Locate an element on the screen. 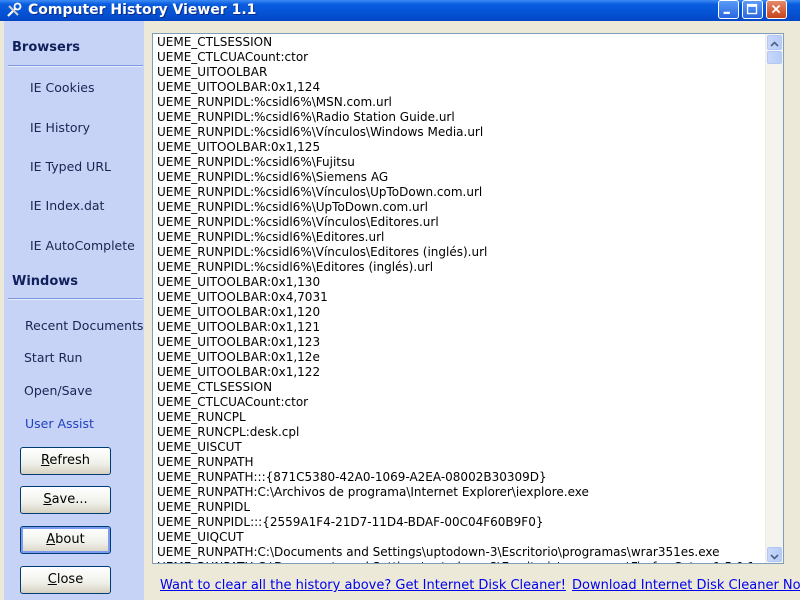 The image size is (800, 600). save-accel: S is located at coordinates (47, 499).